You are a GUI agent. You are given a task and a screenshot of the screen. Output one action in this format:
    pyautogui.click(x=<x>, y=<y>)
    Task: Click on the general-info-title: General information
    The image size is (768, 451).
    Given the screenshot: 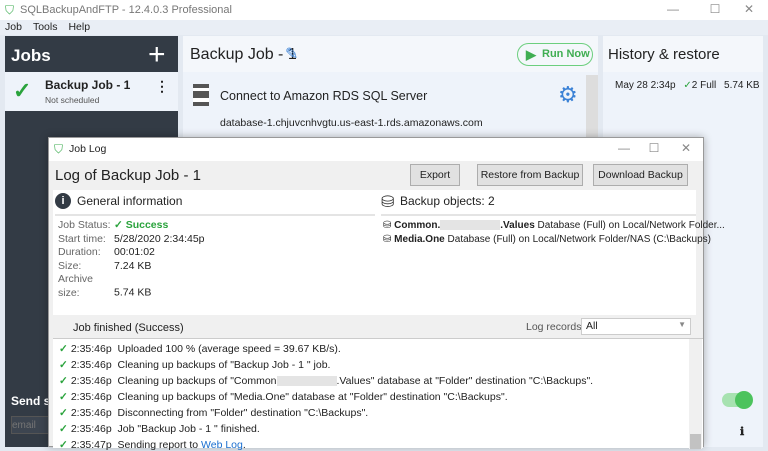 What is the action you would take?
    pyautogui.click(x=130, y=201)
    